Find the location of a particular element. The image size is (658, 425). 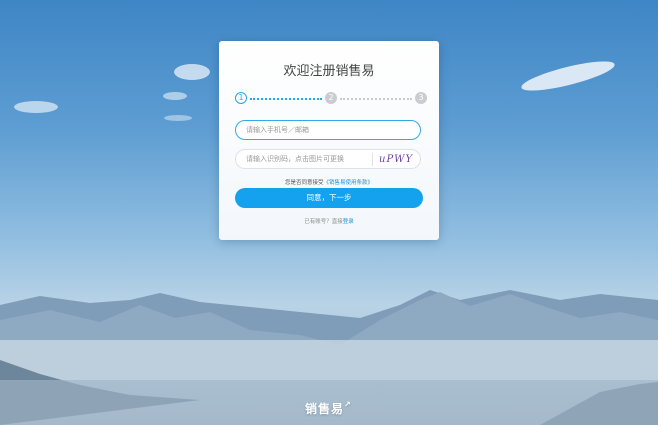

login-link: 登录 is located at coordinates (348, 222).